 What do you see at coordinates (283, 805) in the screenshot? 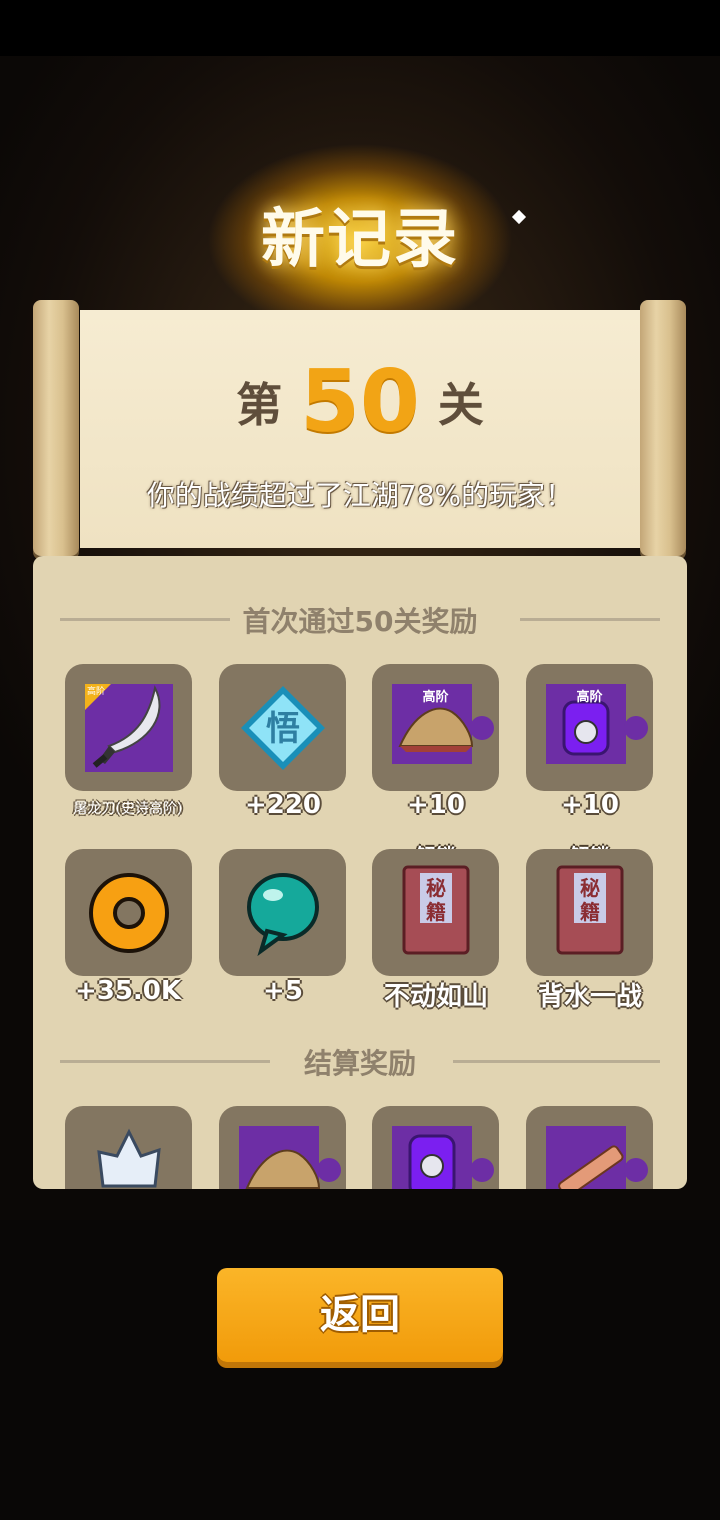
I see `reward-label: +220` at bounding box center [283, 805].